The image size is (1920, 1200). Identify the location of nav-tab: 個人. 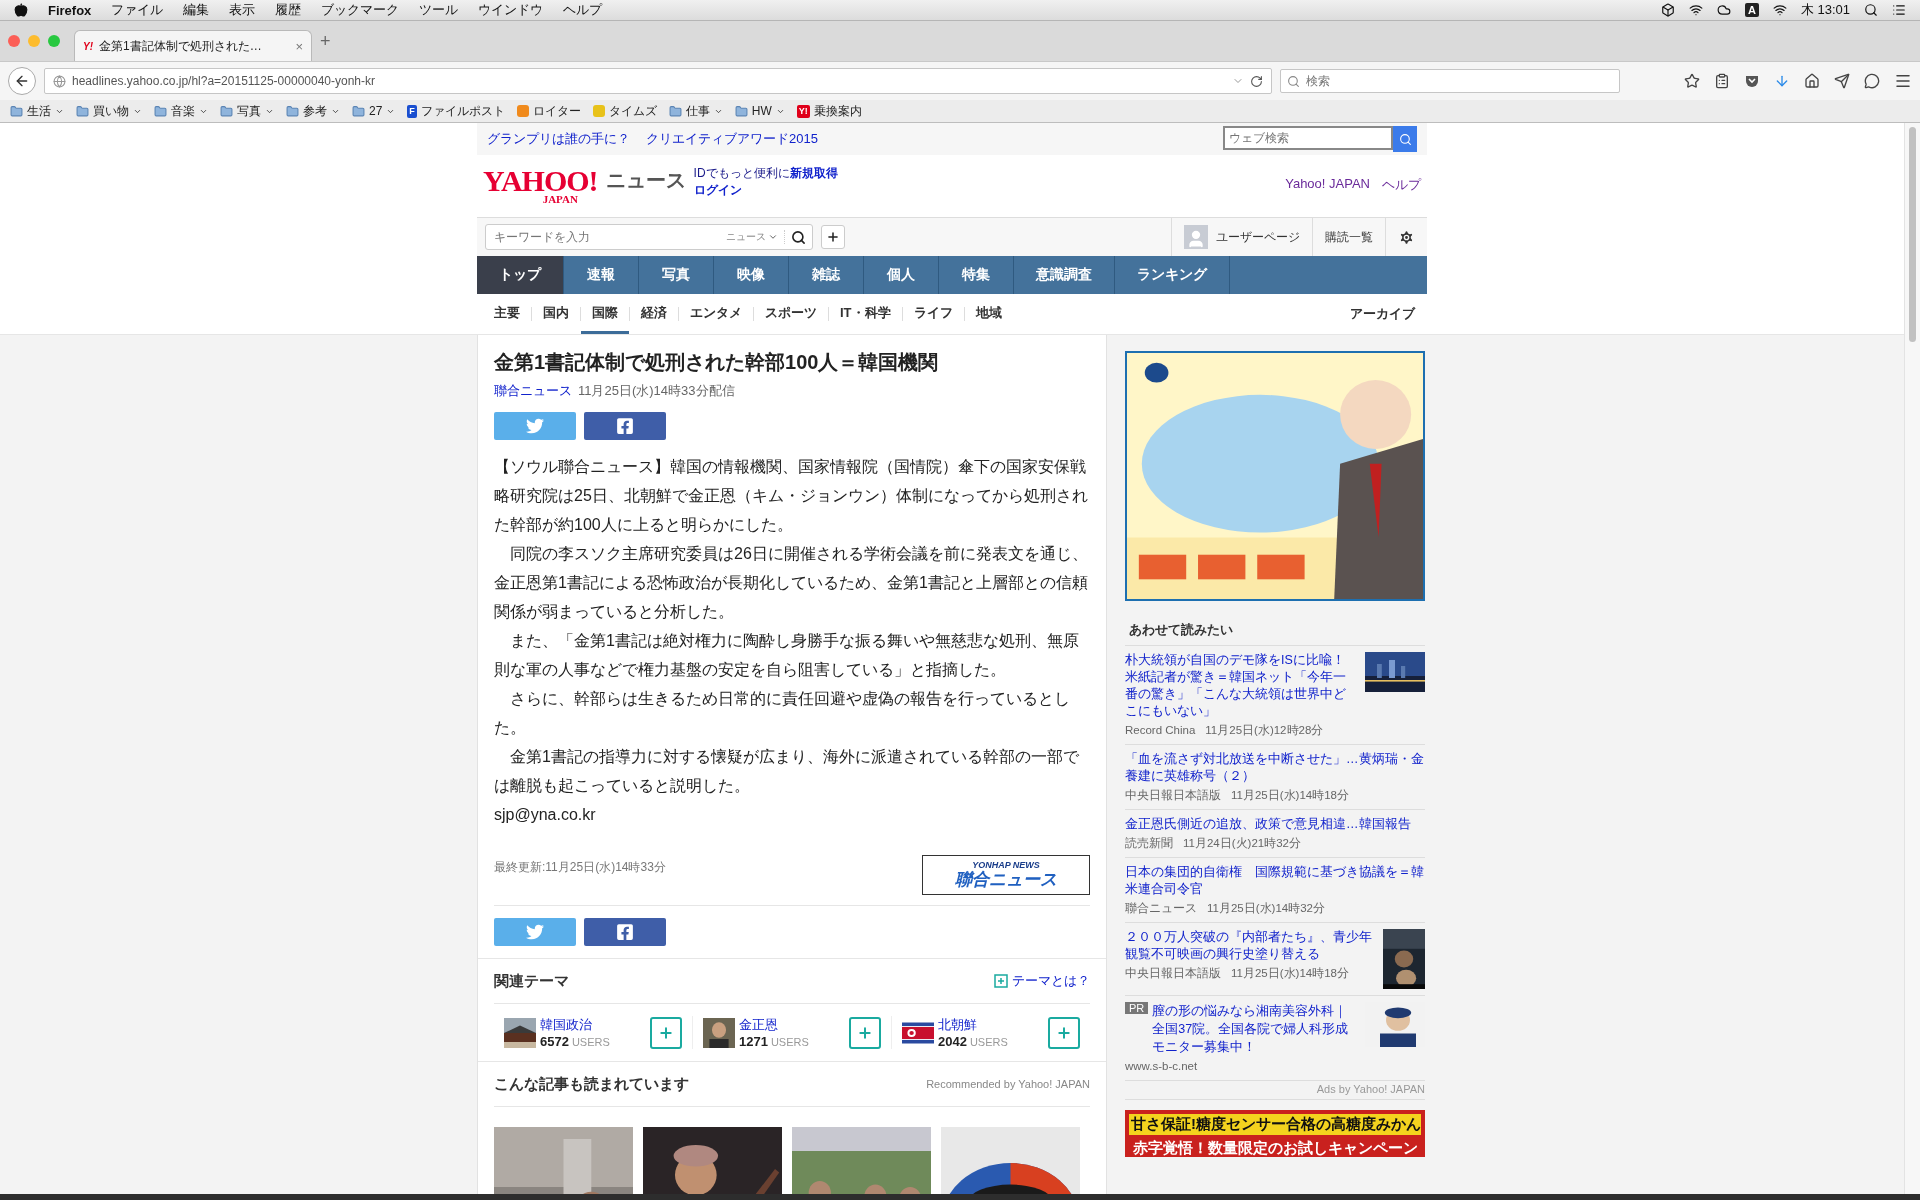
(901, 275).